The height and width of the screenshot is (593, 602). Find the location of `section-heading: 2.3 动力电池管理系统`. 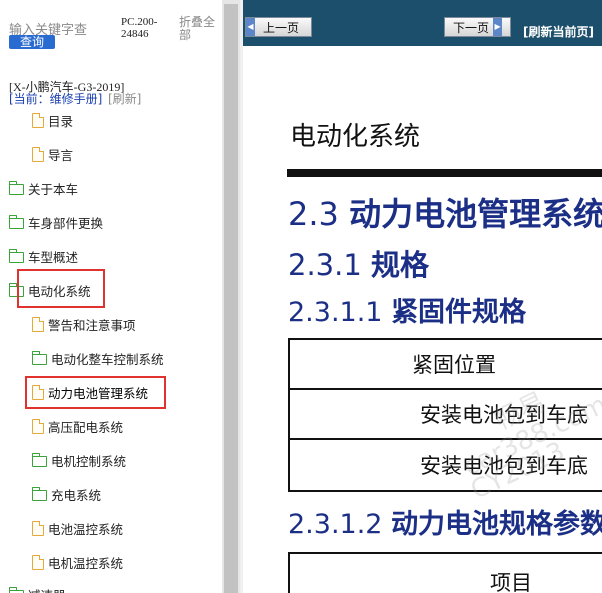

section-heading: 2.3 动力电池管理系统 is located at coordinates (445, 212).